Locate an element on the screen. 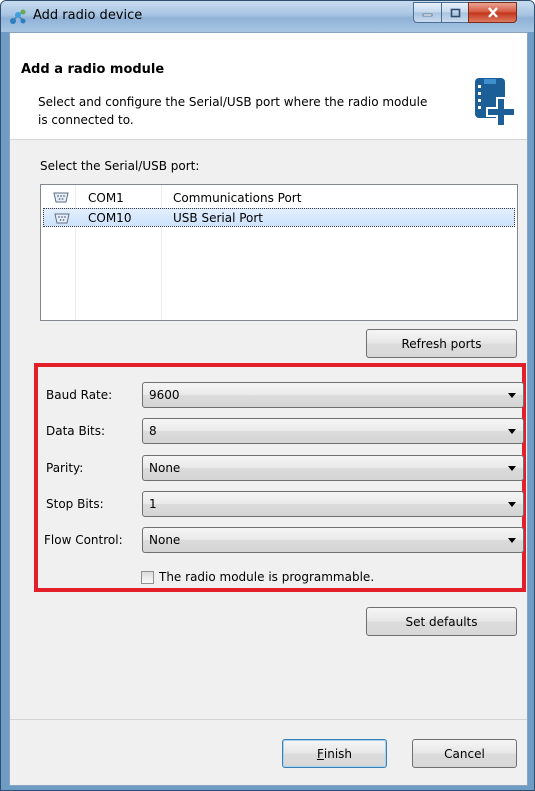 The width and height of the screenshot is (535, 791). page-title: Add a radio module is located at coordinates (93, 69).